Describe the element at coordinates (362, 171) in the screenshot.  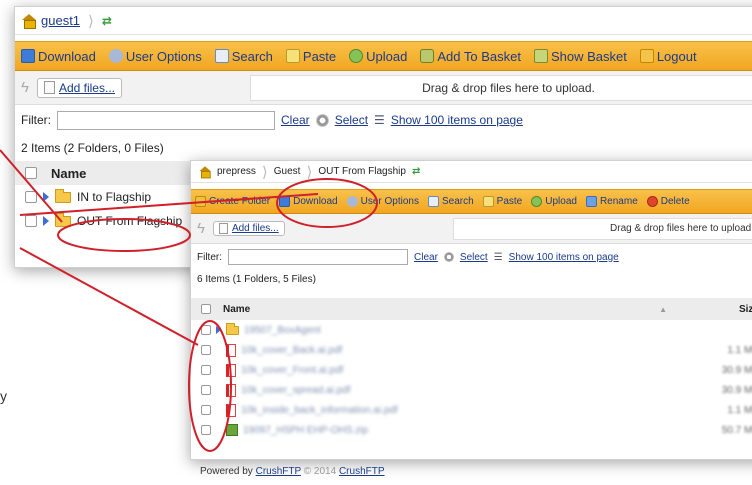
I see `breadcrumb-level2: OUT From Flagship` at that location.